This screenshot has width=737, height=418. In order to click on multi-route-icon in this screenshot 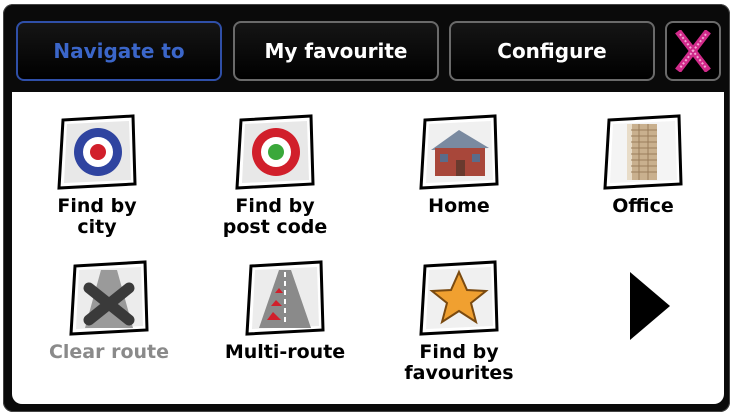, I will do `click(285, 298)`.